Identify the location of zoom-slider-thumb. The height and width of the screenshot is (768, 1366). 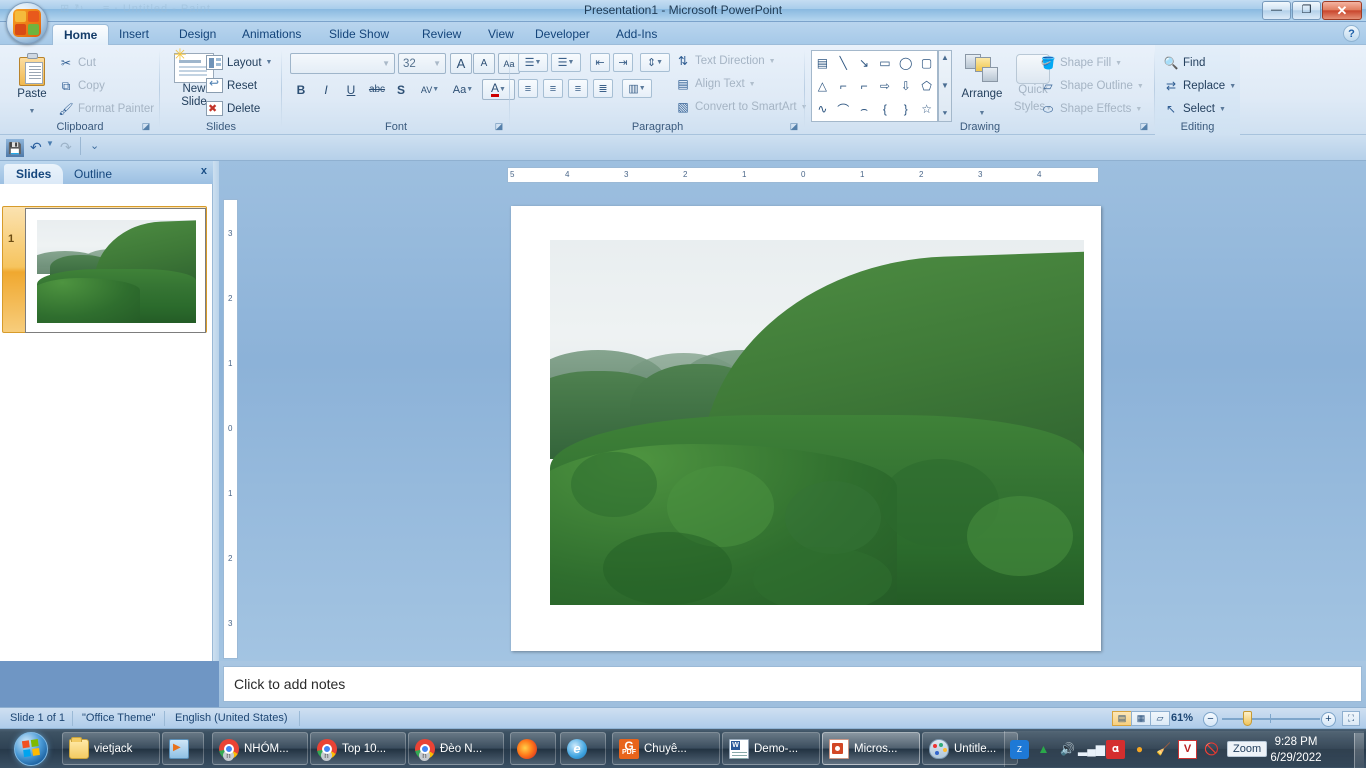
(1247, 718).